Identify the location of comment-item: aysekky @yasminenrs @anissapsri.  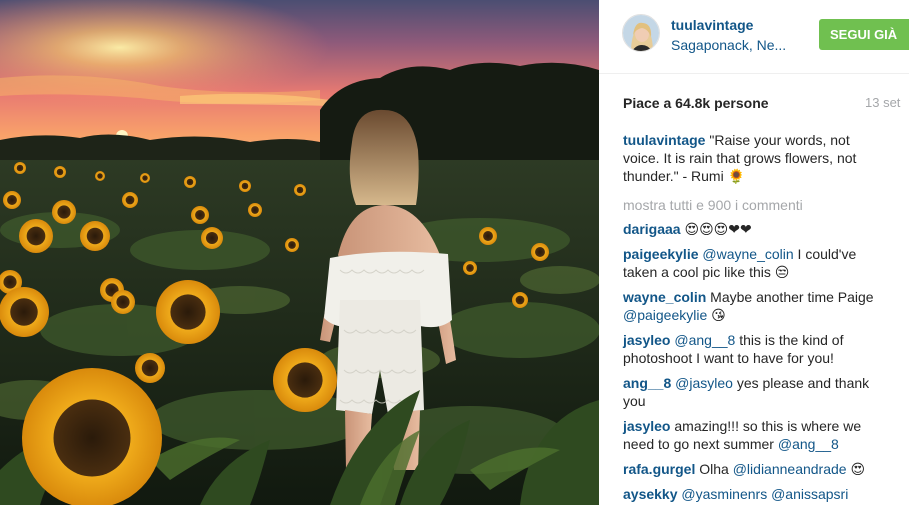
(753, 494).